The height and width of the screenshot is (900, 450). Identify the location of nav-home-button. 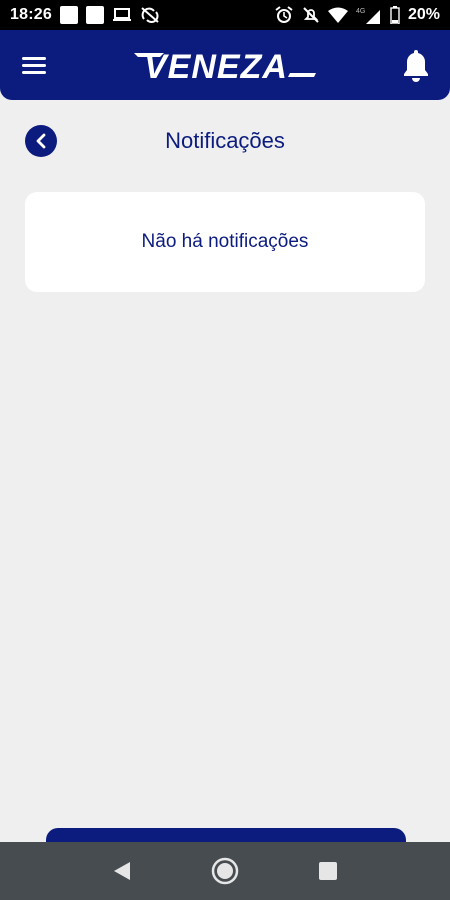
(225, 871).